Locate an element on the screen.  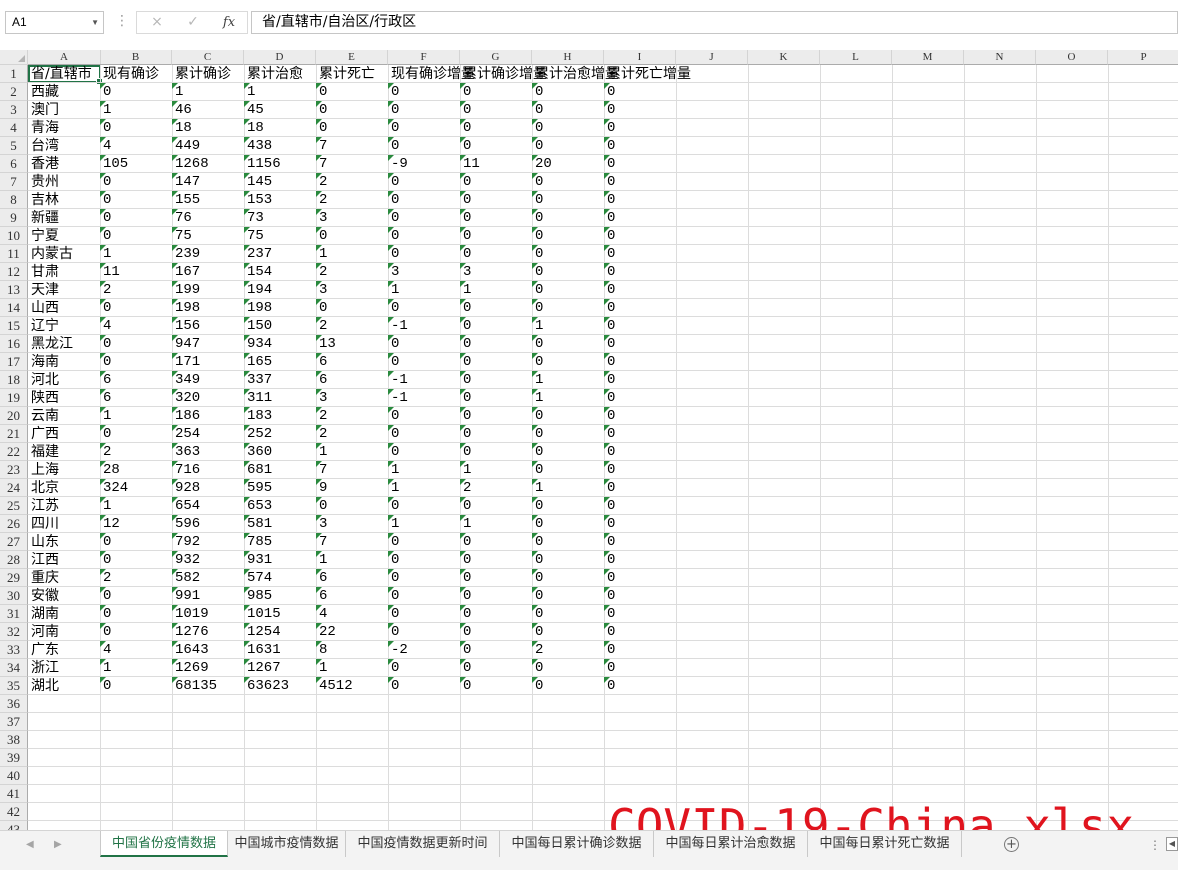
cell-g15: 0 is located at coordinates (465, 326).